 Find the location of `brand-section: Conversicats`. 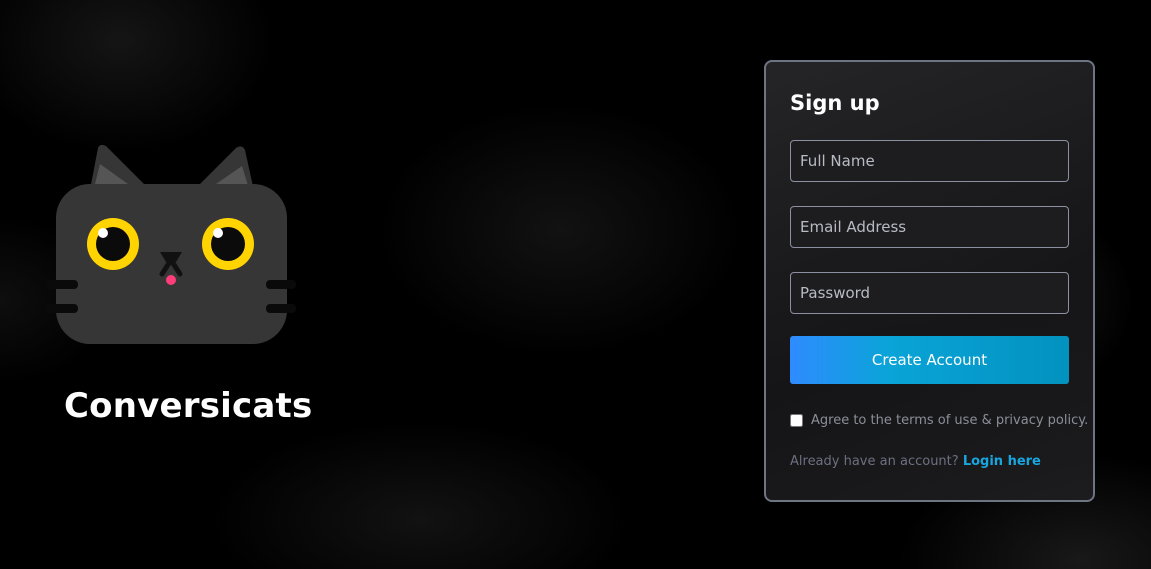

brand-section: Conversicats is located at coordinates (176, 283).